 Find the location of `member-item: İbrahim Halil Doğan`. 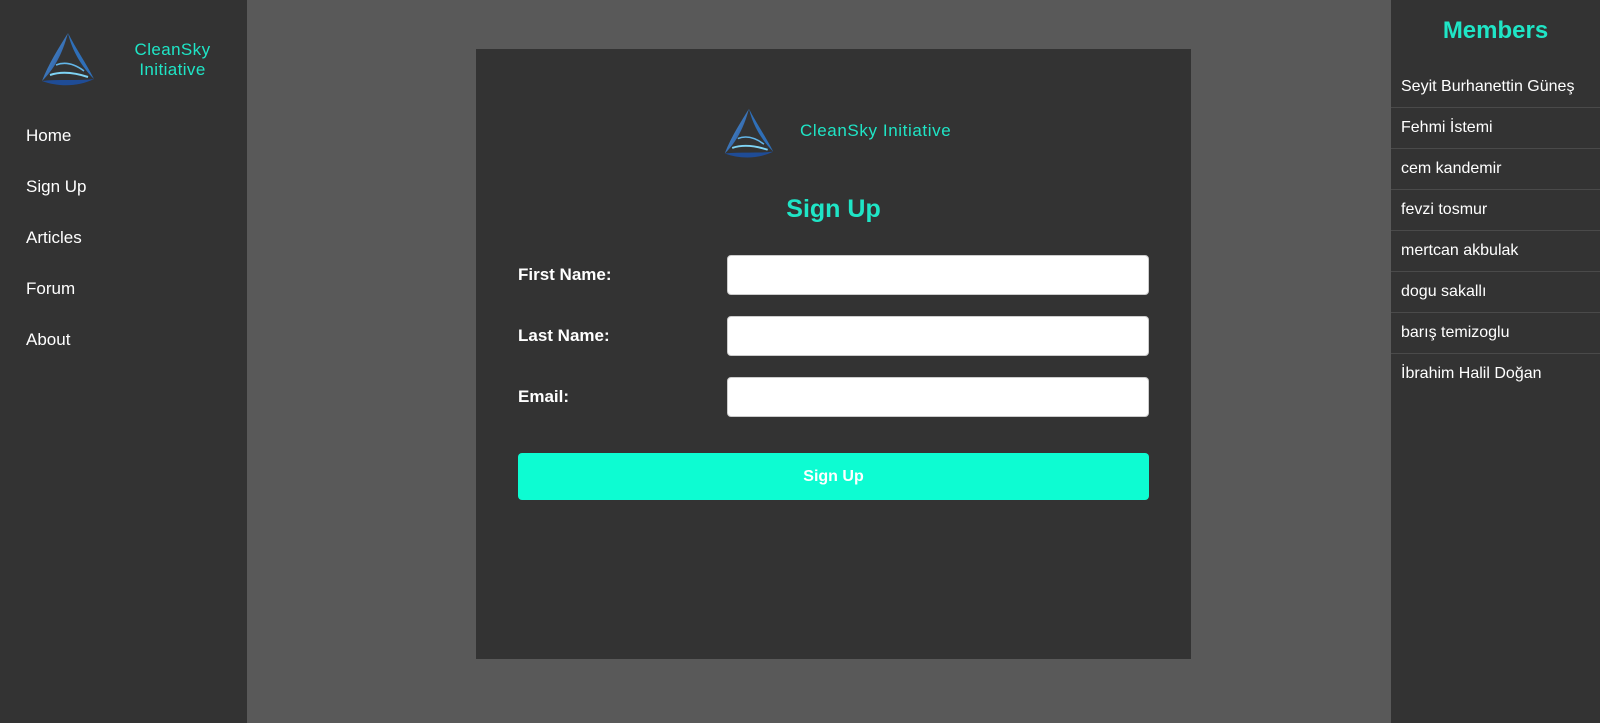

member-item: İbrahim Halil Doğan is located at coordinates (1495, 374).